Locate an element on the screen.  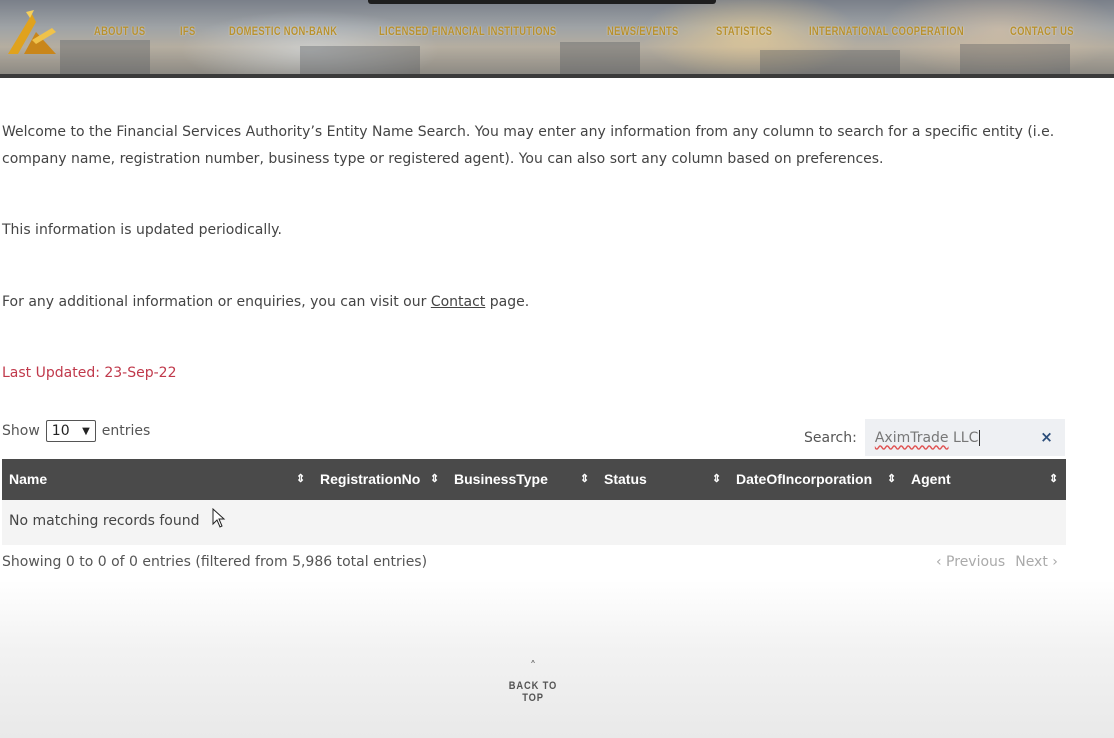
text-caret is located at coordinates (980, 437).